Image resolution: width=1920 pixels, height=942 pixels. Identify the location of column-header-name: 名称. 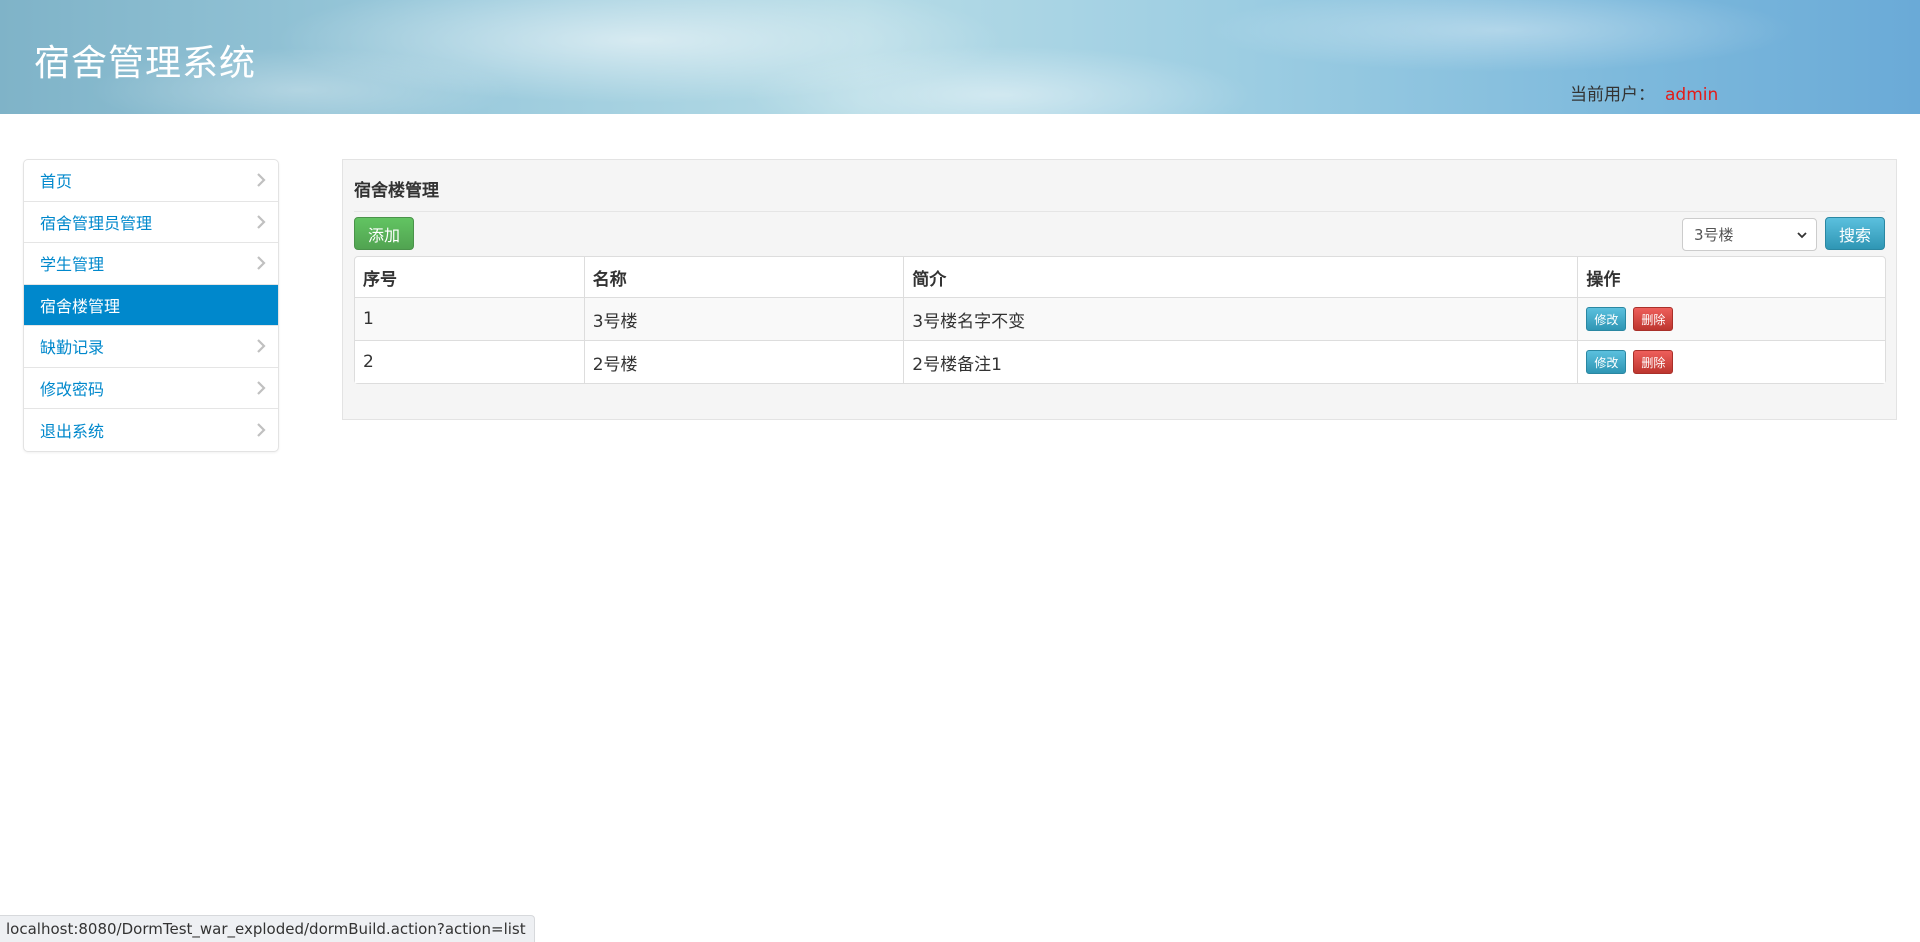
(743, 277).